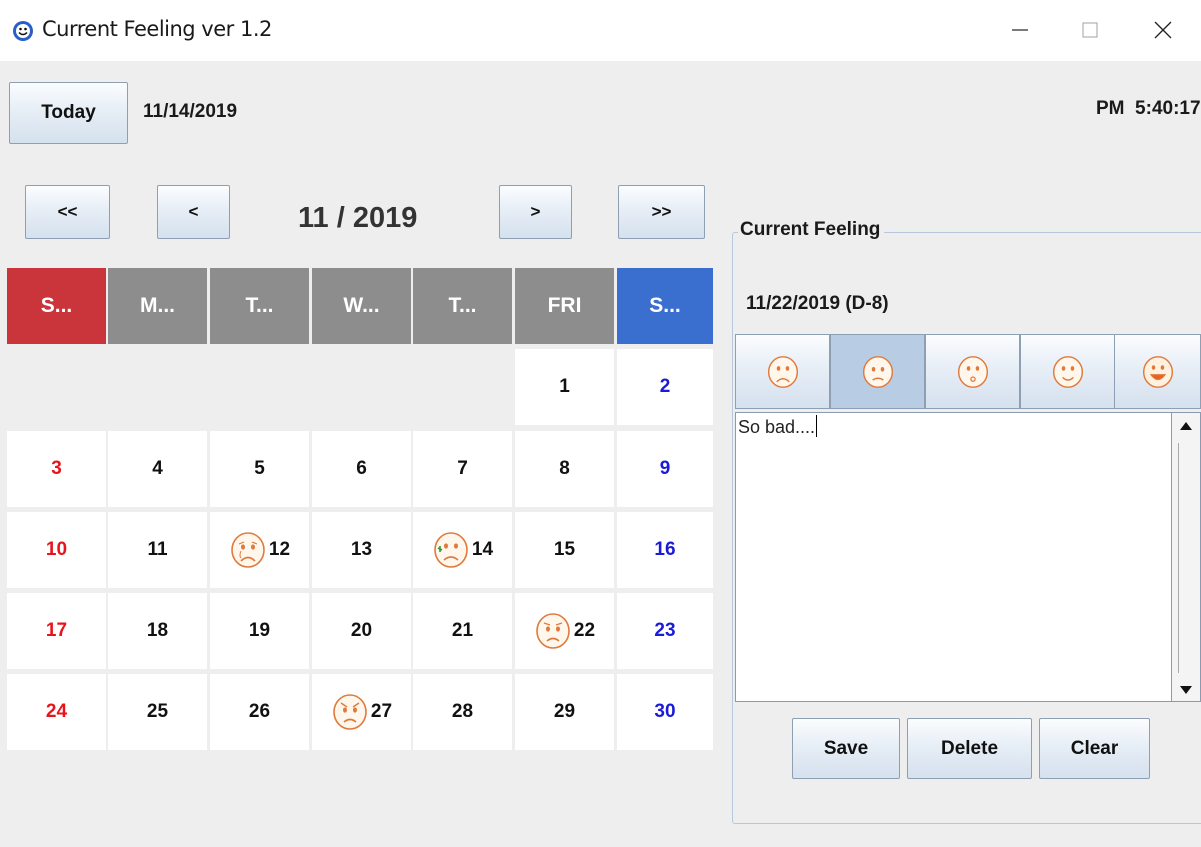 The height and width of the screenshot is (847, 1201). I want to click on panel-title: Current Feeling, so click(811, 230).